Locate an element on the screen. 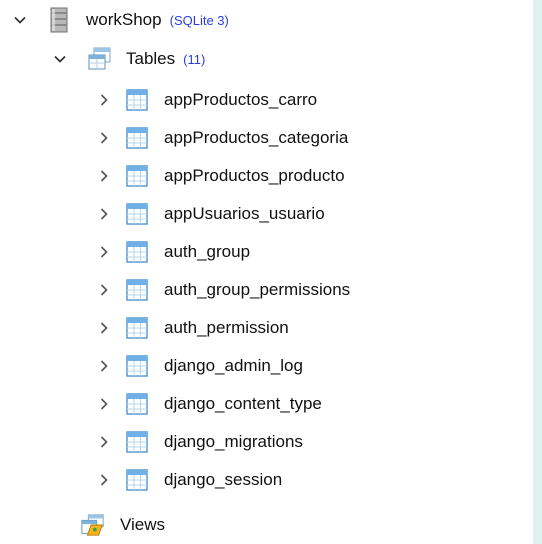 This screenshot has width=542, height=544. table-name: auth_group is located at coordinates (207, 251).